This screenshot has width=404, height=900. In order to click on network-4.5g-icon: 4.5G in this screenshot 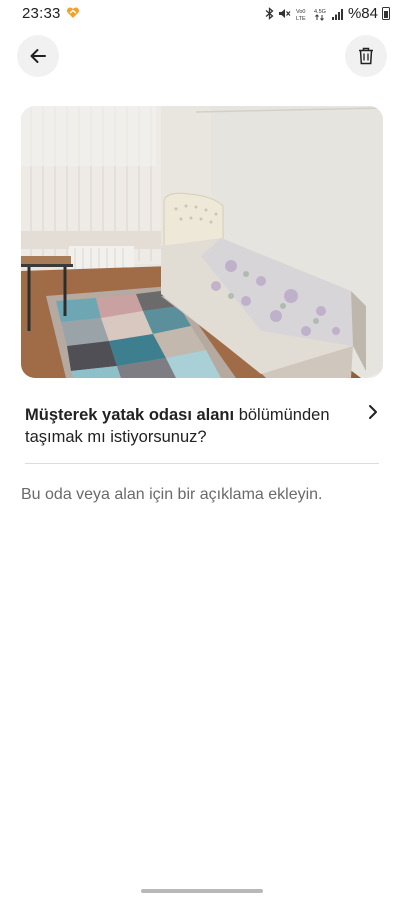, I will do `click(320, 15)`.